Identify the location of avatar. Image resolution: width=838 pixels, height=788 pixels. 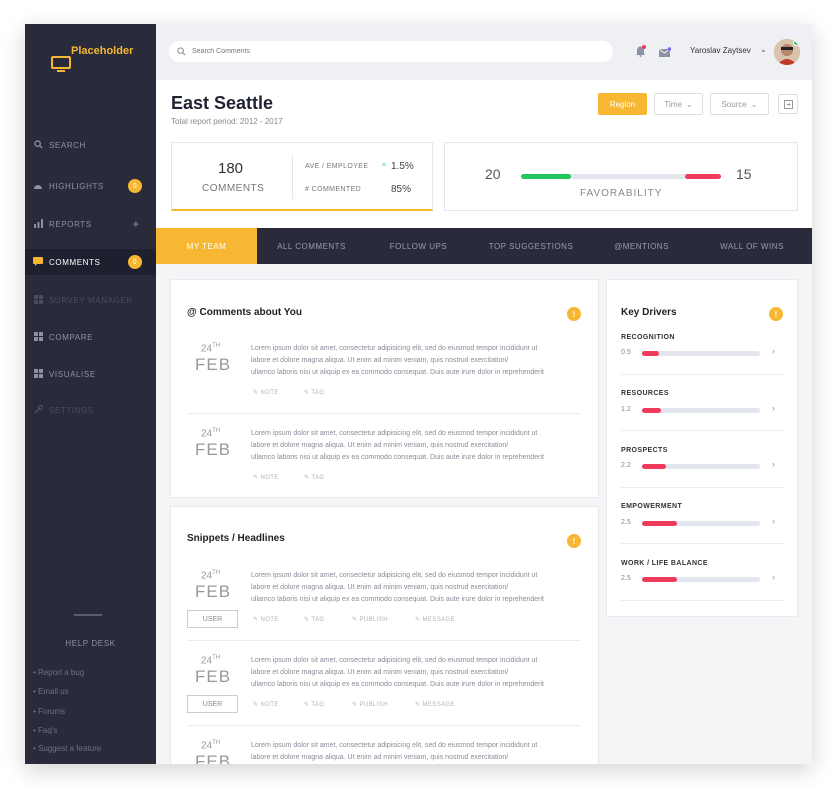
(787, 52).